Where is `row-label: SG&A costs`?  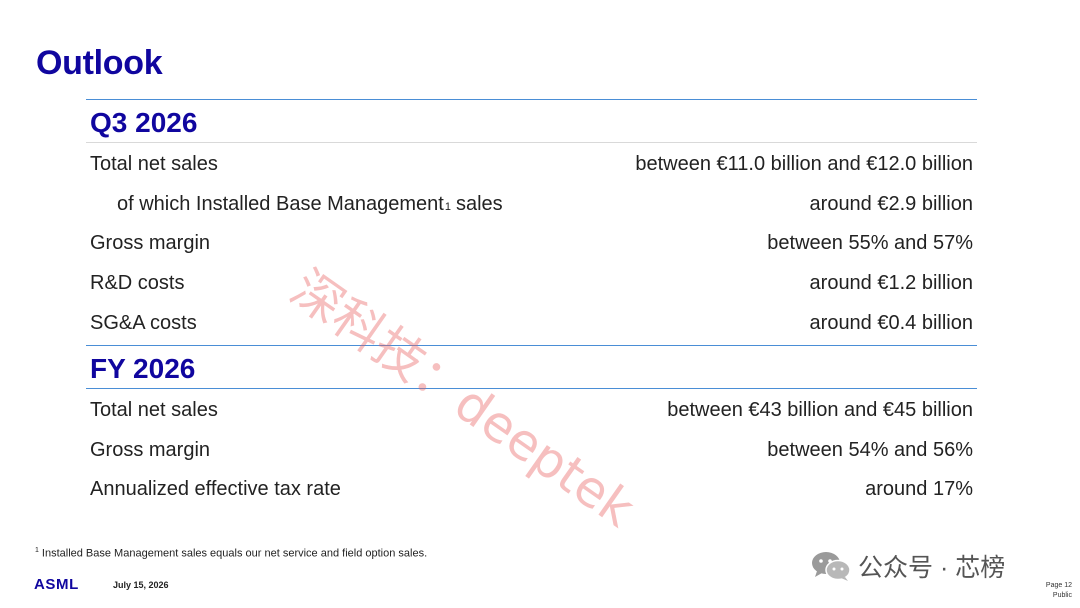 row-label: SG&A costs is located at coordinates (143, 322).